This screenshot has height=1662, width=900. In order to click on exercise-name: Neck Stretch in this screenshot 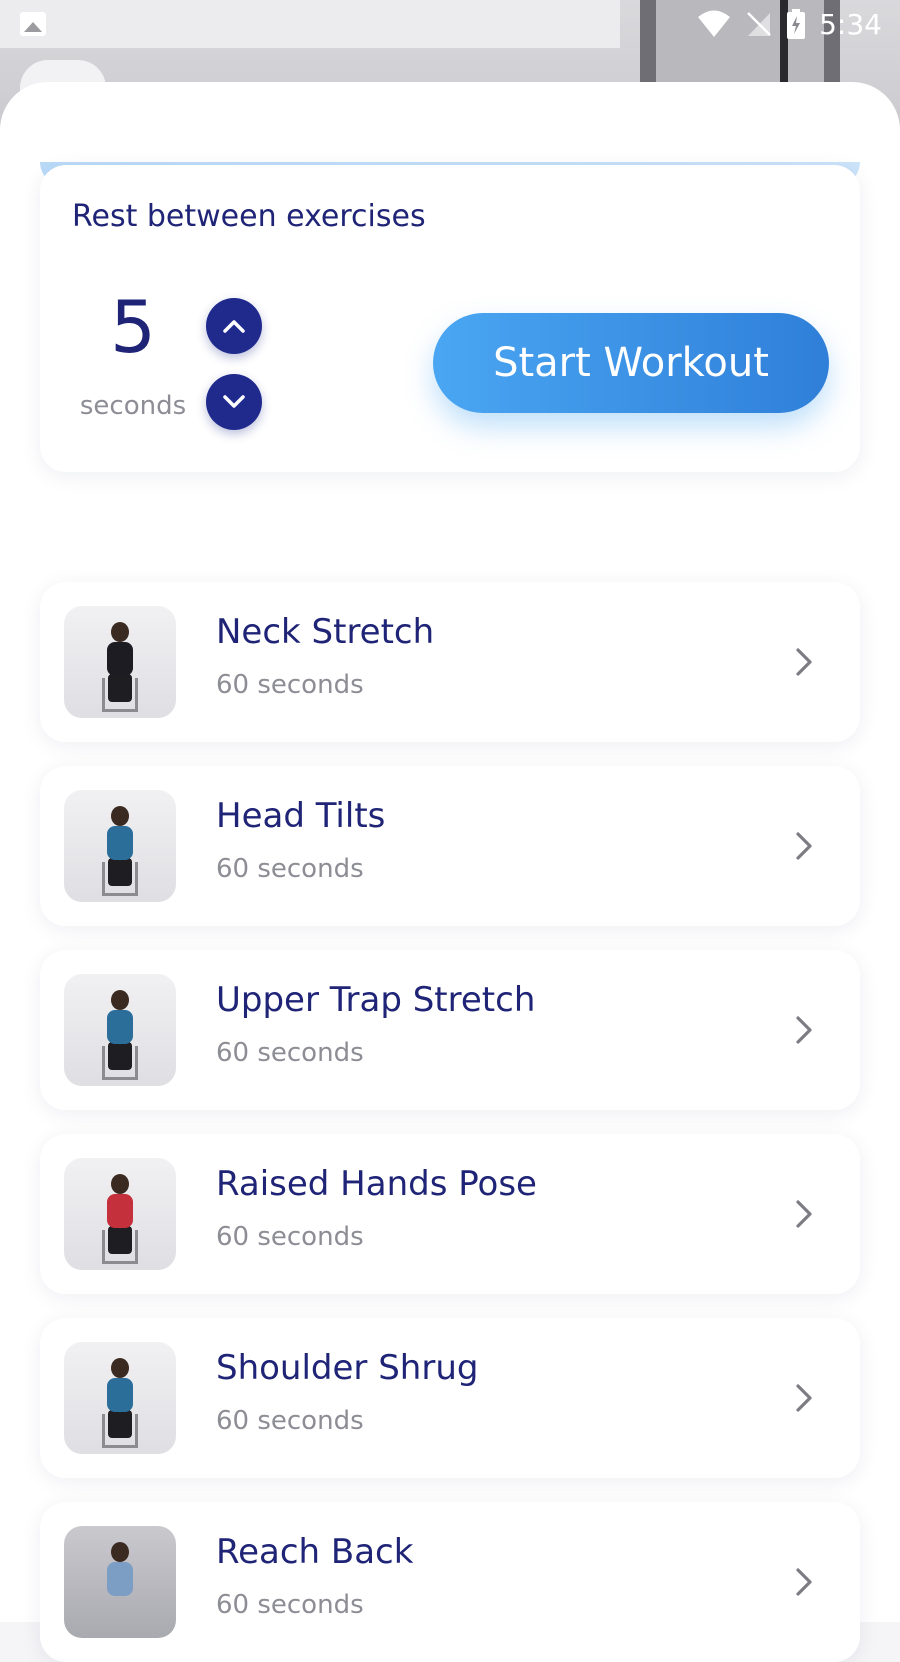, I will do `click(325, 632)`.